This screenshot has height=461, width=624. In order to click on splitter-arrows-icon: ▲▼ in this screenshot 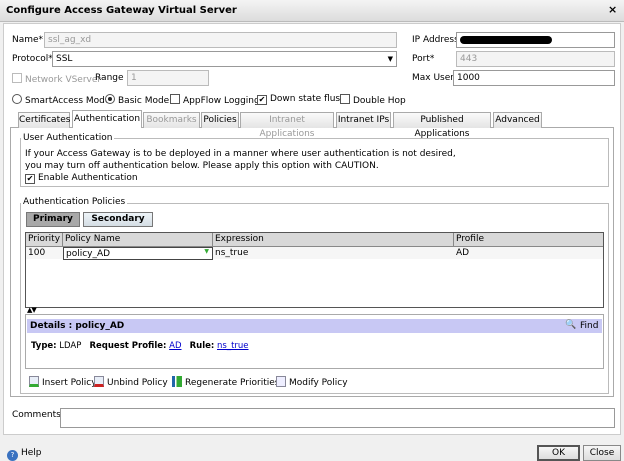, I will do `click(32, 310)`.